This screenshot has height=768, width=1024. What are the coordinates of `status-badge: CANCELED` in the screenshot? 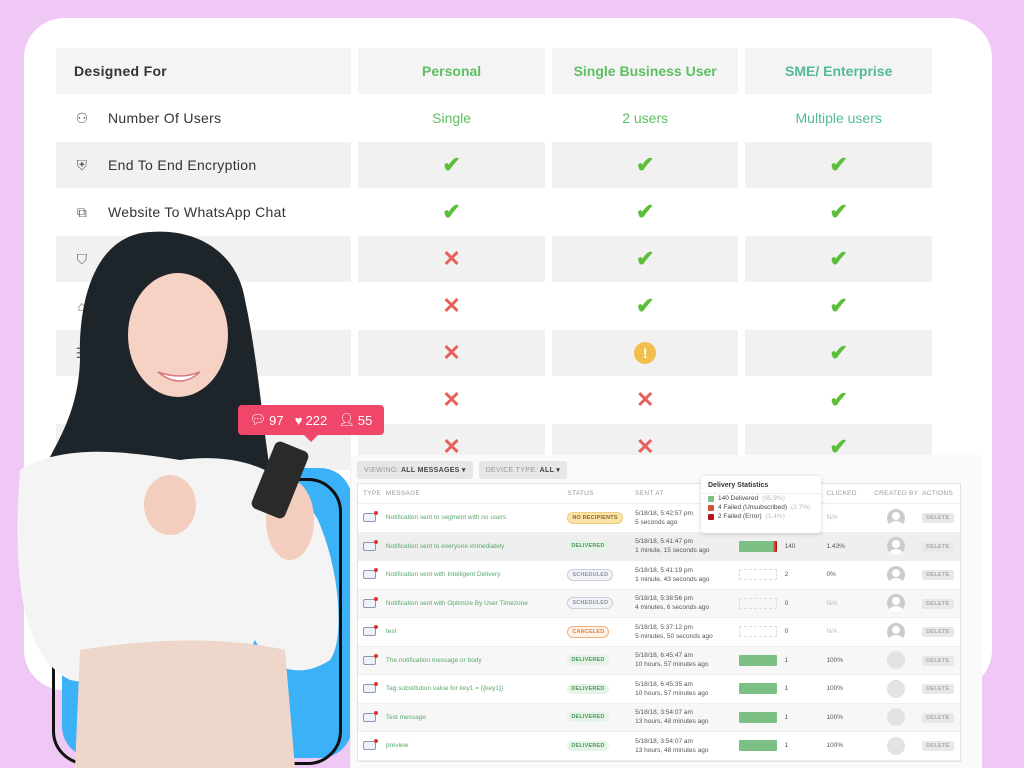 It's located at (588, 631).